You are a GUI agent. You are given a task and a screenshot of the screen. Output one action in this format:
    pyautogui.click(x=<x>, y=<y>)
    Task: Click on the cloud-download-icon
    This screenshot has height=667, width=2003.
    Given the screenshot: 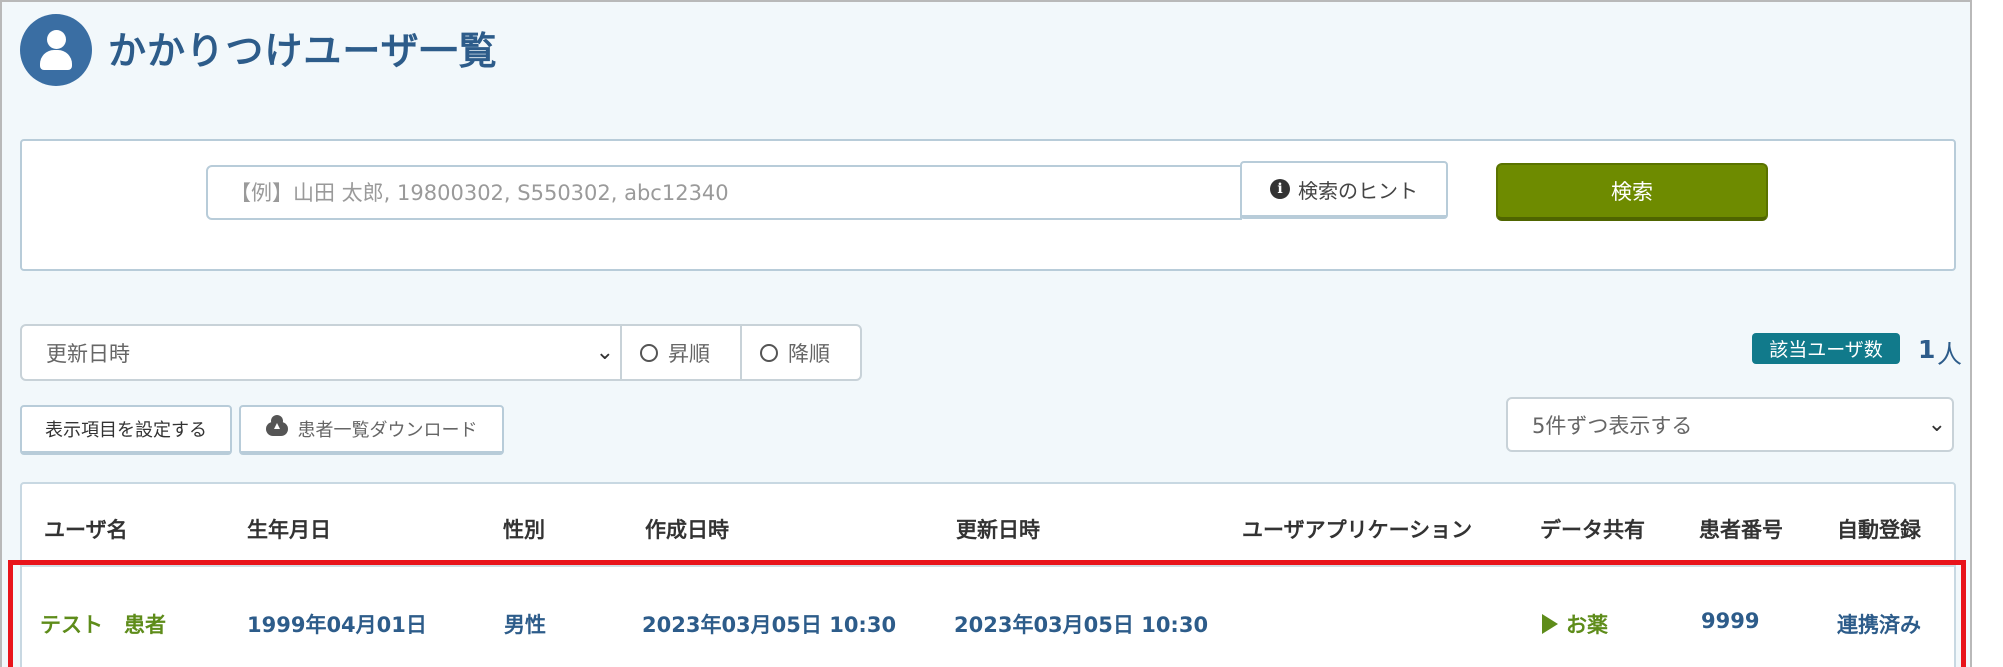 What is the action you would take?
    pyautogui.click(x=276, y=425)
    